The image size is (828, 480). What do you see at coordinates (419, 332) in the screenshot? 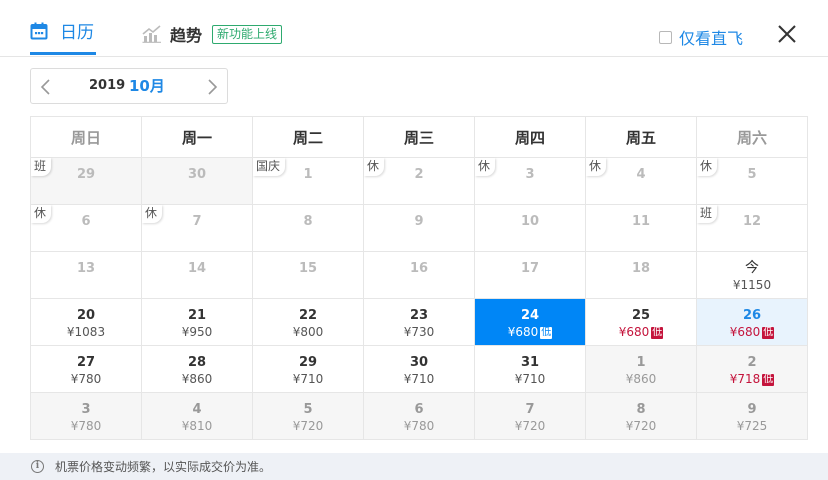
I see `price-label: ¥730` at bounding box center [419, 332].